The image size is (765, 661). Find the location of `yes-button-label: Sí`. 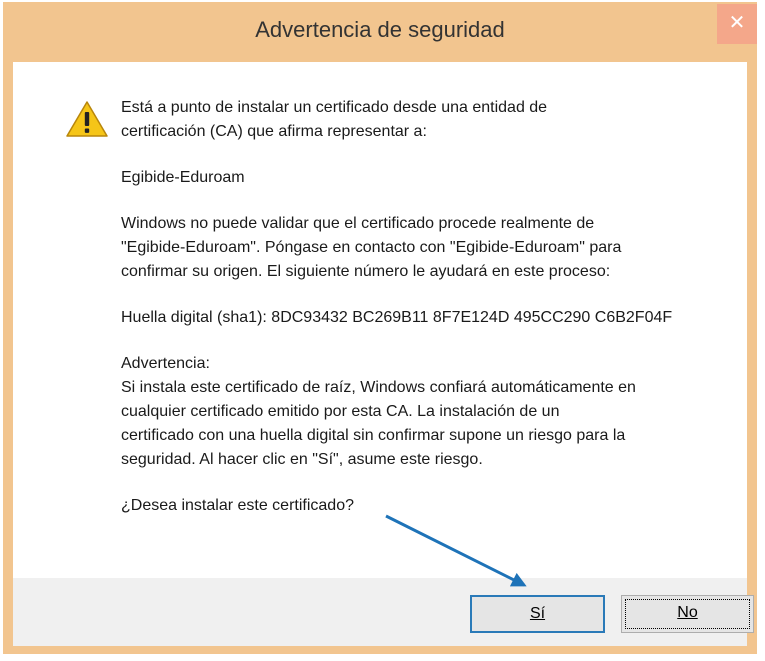

yes-button-label: Sí is located at coordinates (537, 613).